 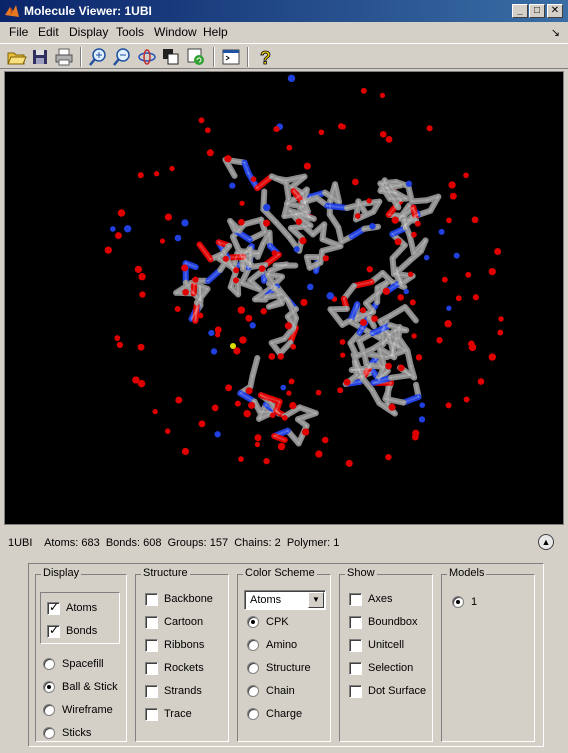 What do you see at coordinates (467, 573) in the screenshot?
I see `models-group-title: Models` at bounding box center [467, 573].